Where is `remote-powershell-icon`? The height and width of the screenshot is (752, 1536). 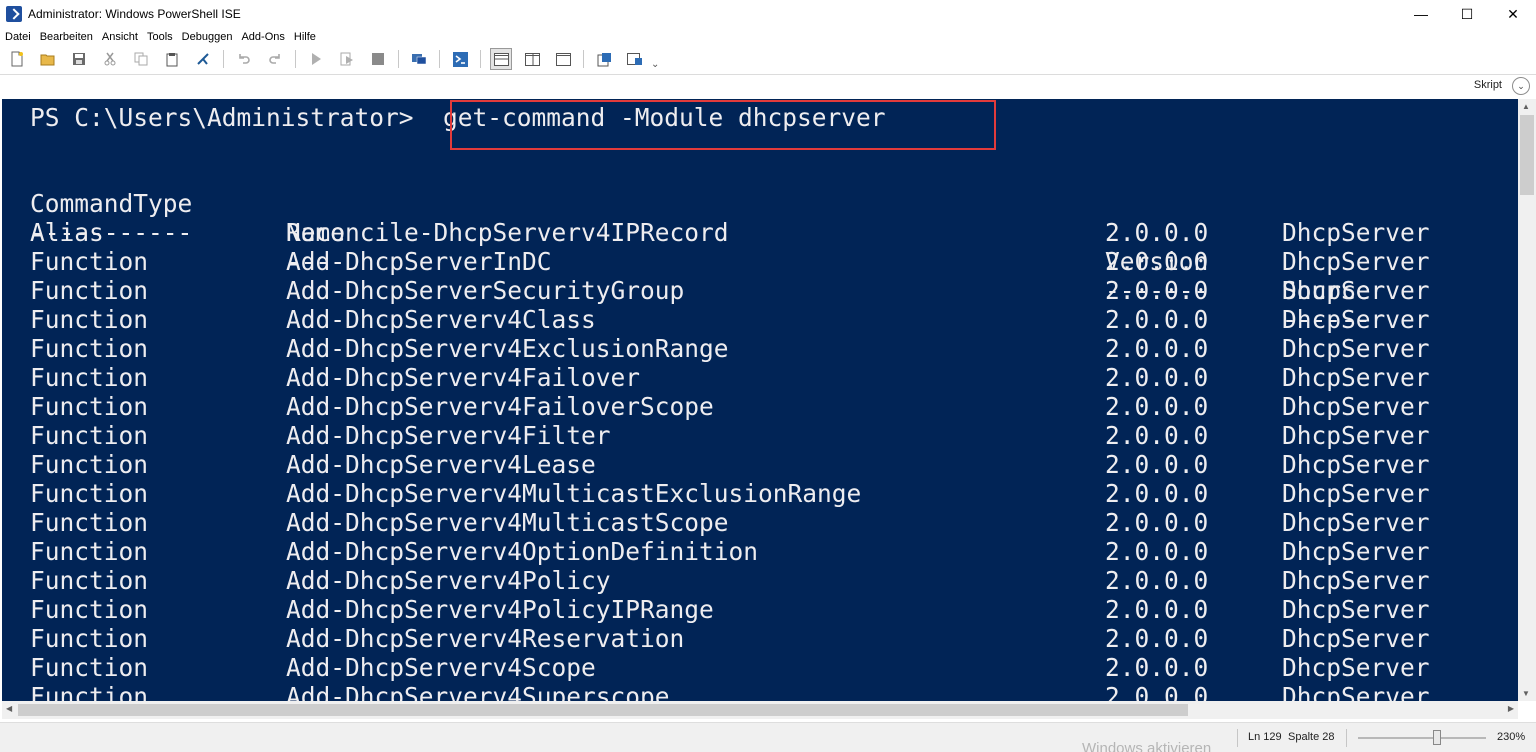 remote-powershell-icon is located at coordinates (419, 59).